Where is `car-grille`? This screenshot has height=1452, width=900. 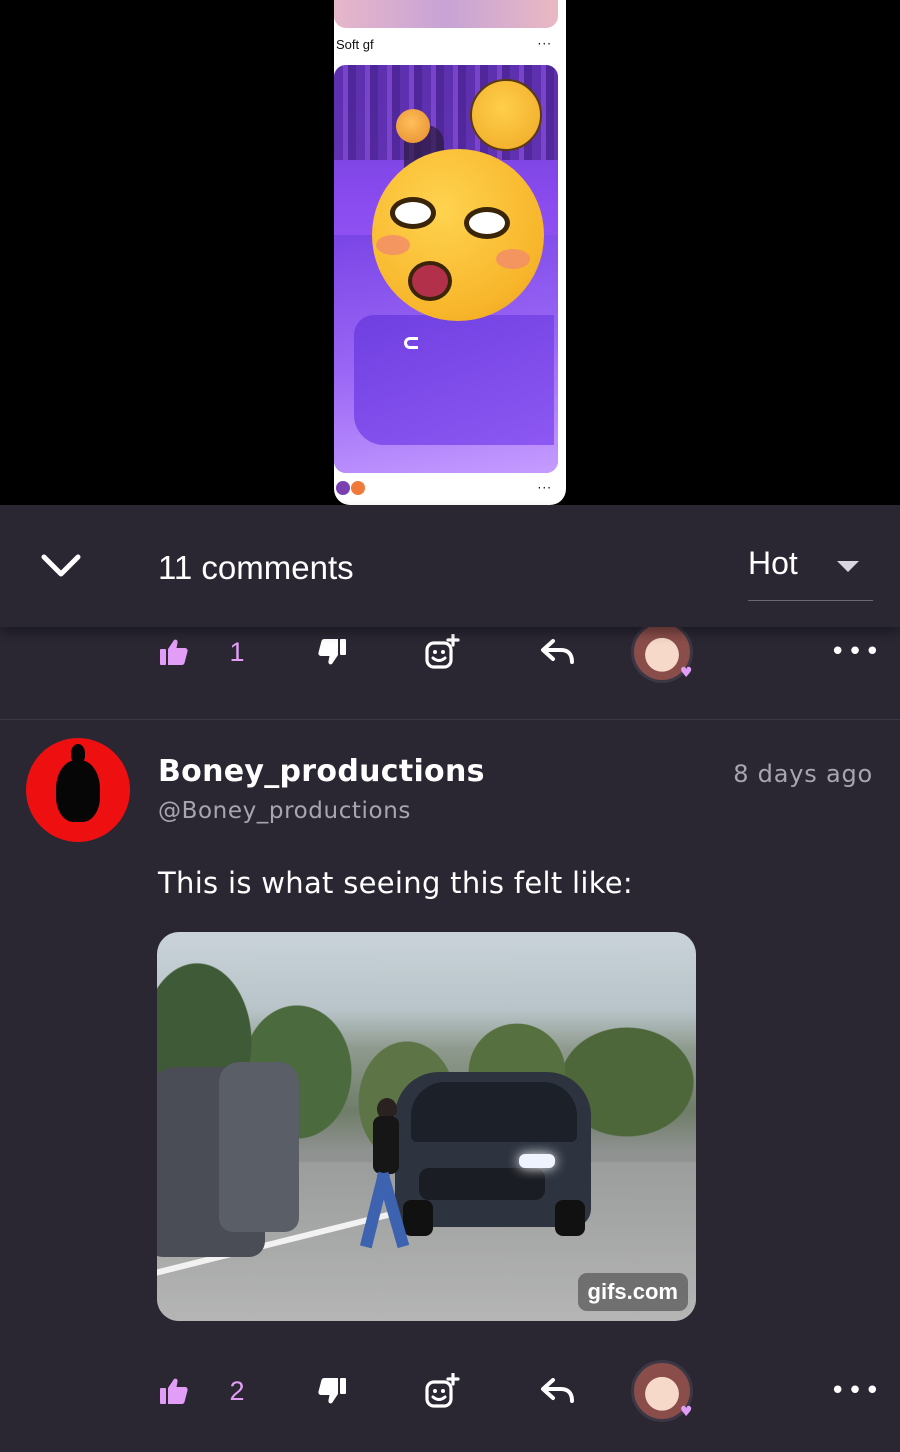 car-grille is located at coordinates (482, 1184).